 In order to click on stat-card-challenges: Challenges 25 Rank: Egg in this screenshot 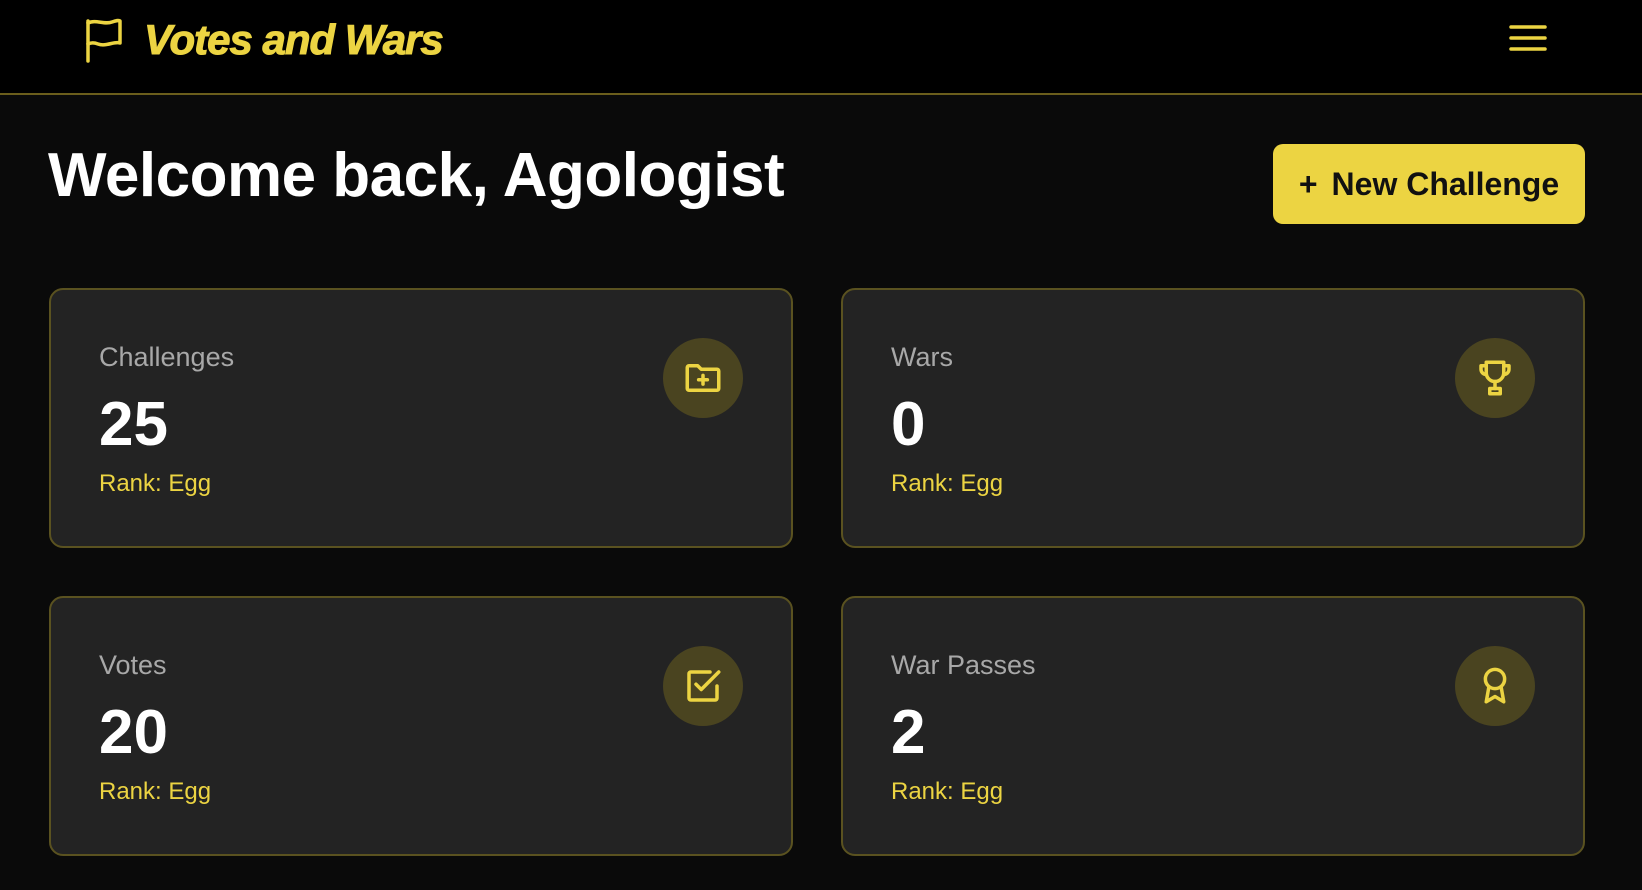, I will do `click(421, 418)`.